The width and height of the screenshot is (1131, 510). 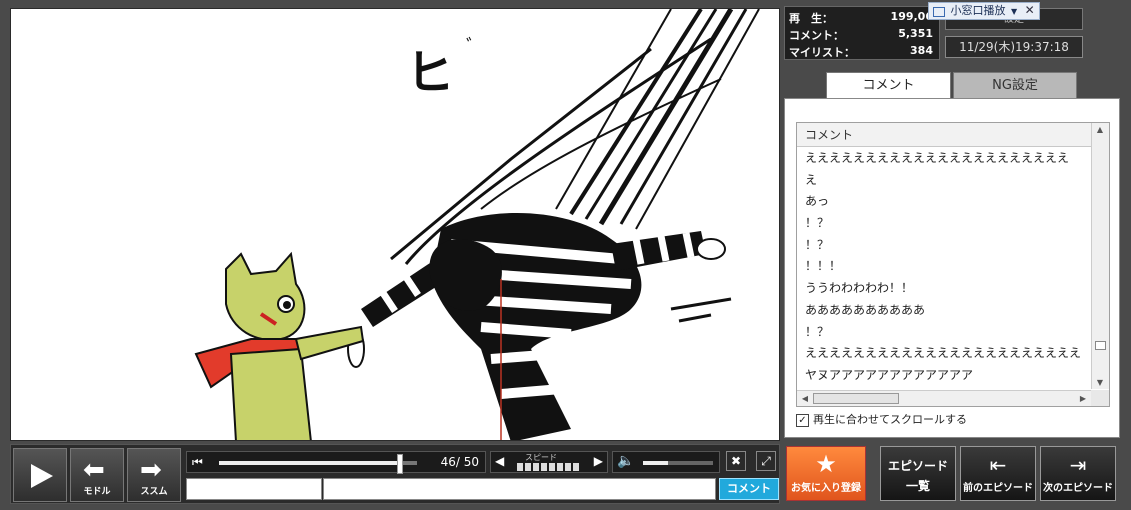 What do you see at coordinates (802, 420) in the screenshot?
I see `autoscroll-checkbox: ✓` at bounding box center [802, 420].